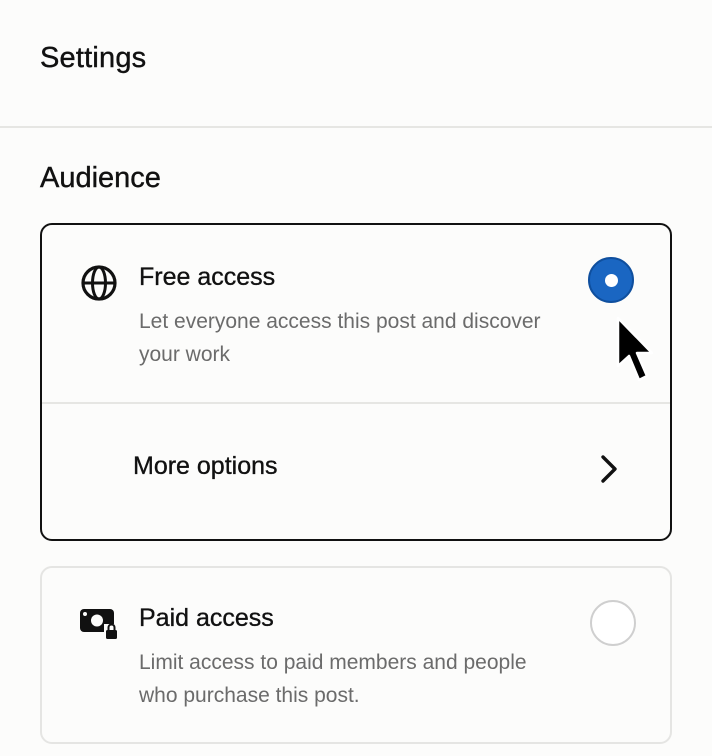 The height and width of the screenshot is (756, 712). I want to click on free-access-radio, so click(611, 280).